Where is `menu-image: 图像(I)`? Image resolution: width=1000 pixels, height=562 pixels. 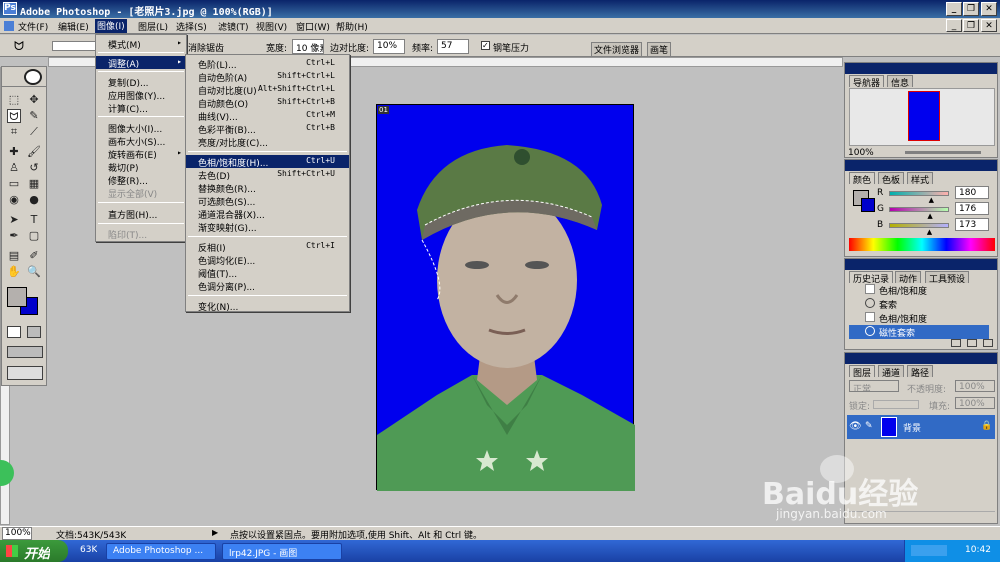 menu-image: 图像(I) is located at coordinates (111, 26).